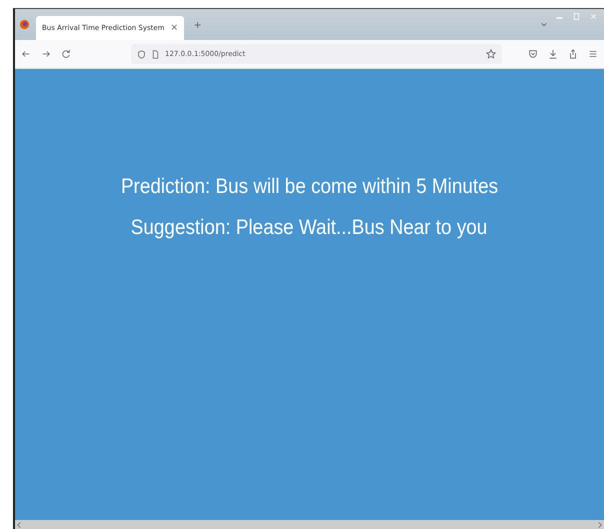  What do you see at coordinates (19, 525) in the screenshot?
I see `scroll-left-icon` at bounding box center [19, 525].